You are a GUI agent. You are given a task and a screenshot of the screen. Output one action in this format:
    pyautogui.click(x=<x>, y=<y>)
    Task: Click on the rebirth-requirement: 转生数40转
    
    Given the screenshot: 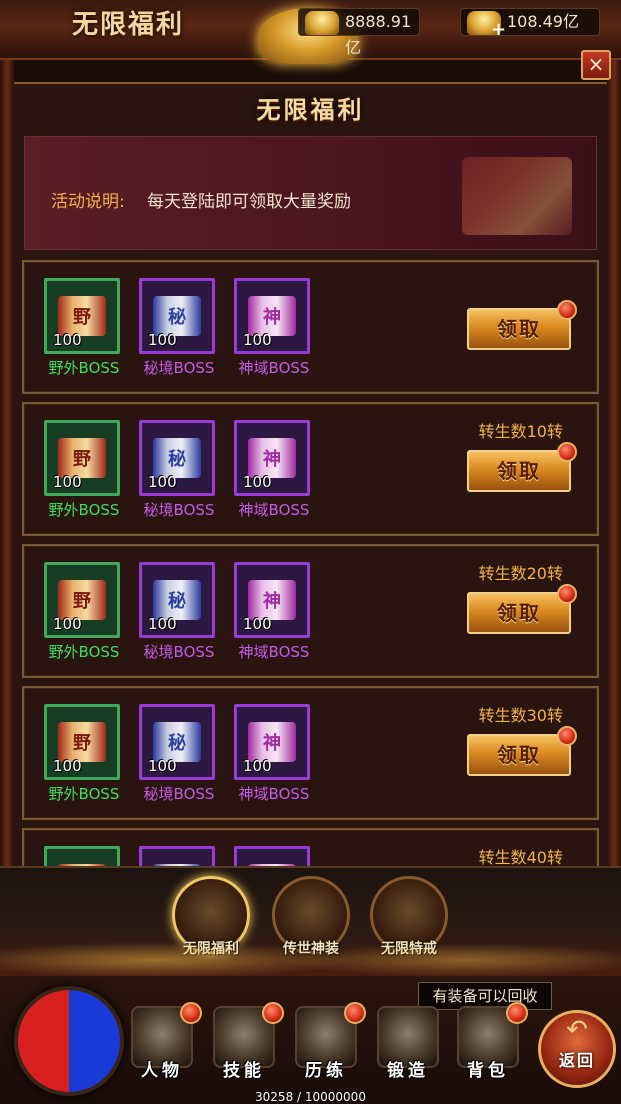 What is the action you would take?
    pyautogui.click(x=520, y=857)
    